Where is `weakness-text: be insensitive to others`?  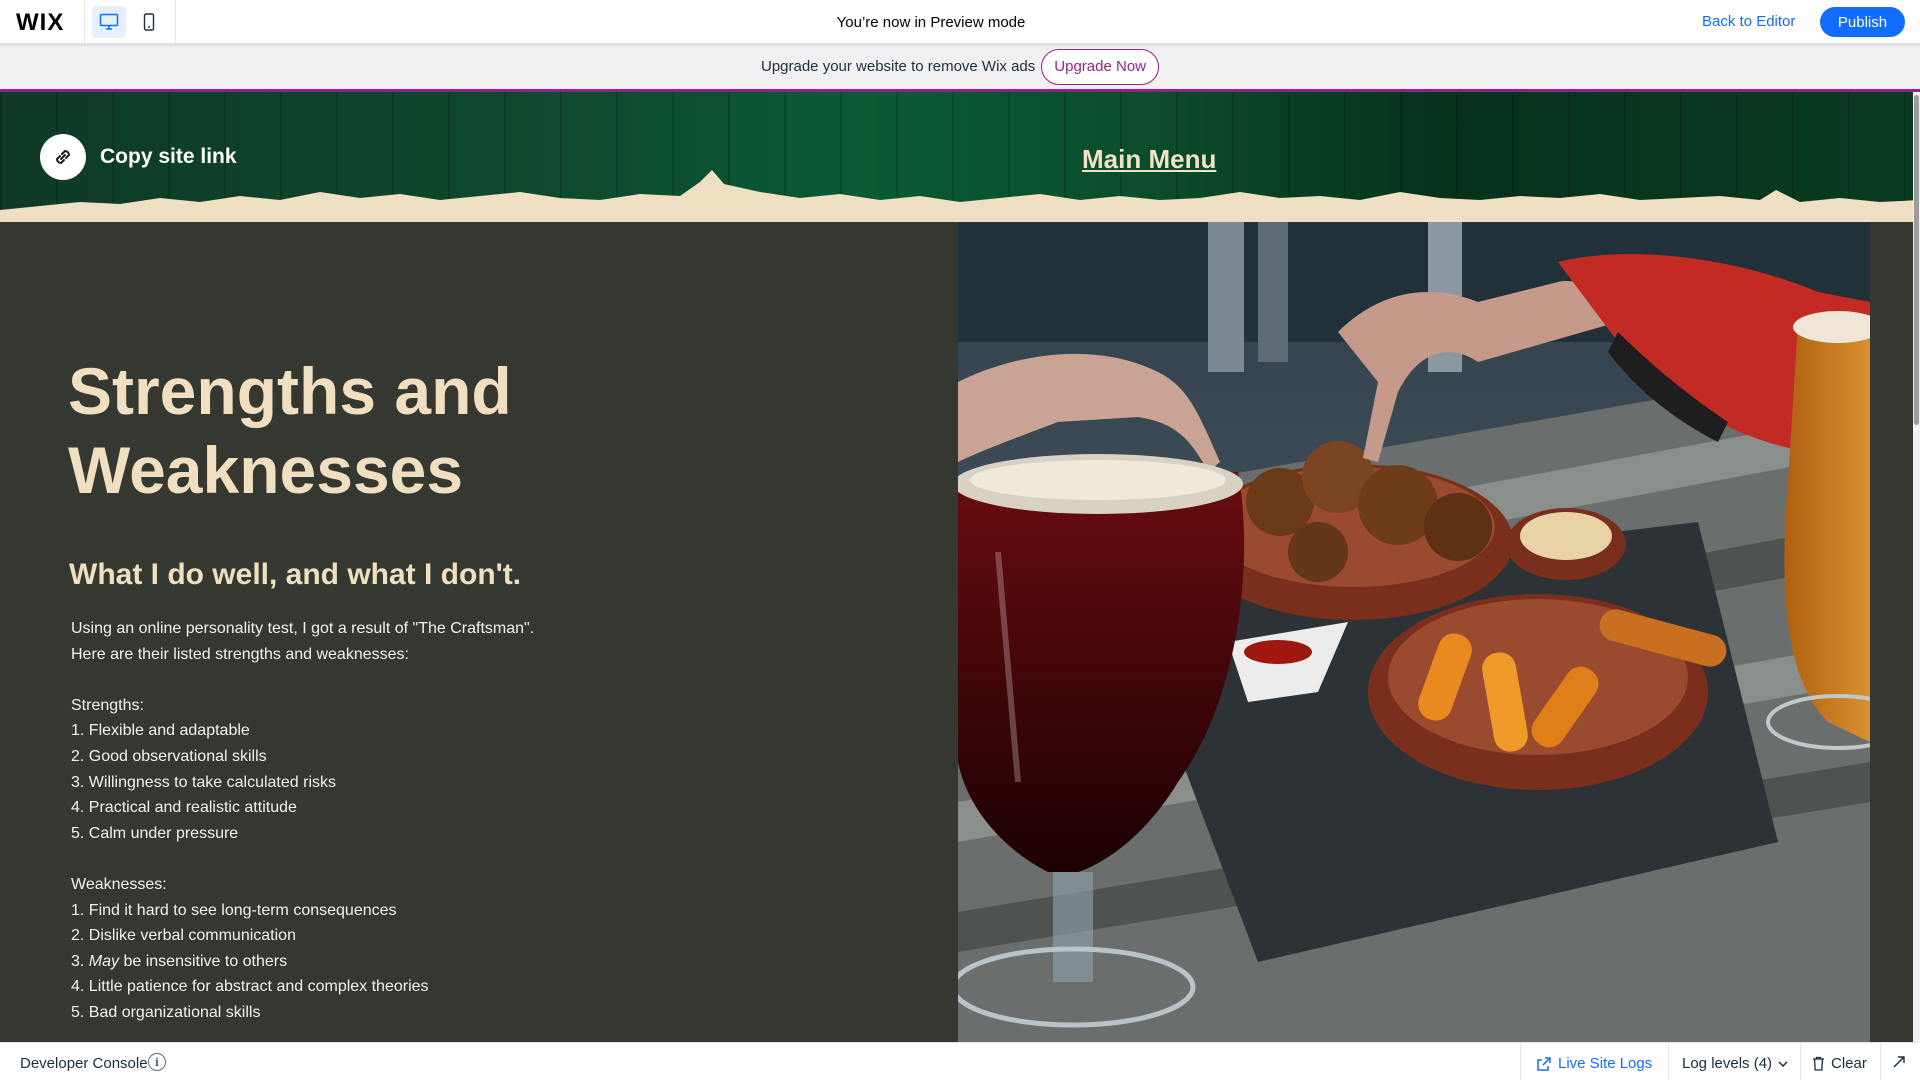
weakness-text: be insensitive to others is located at coordinates (203, 961).